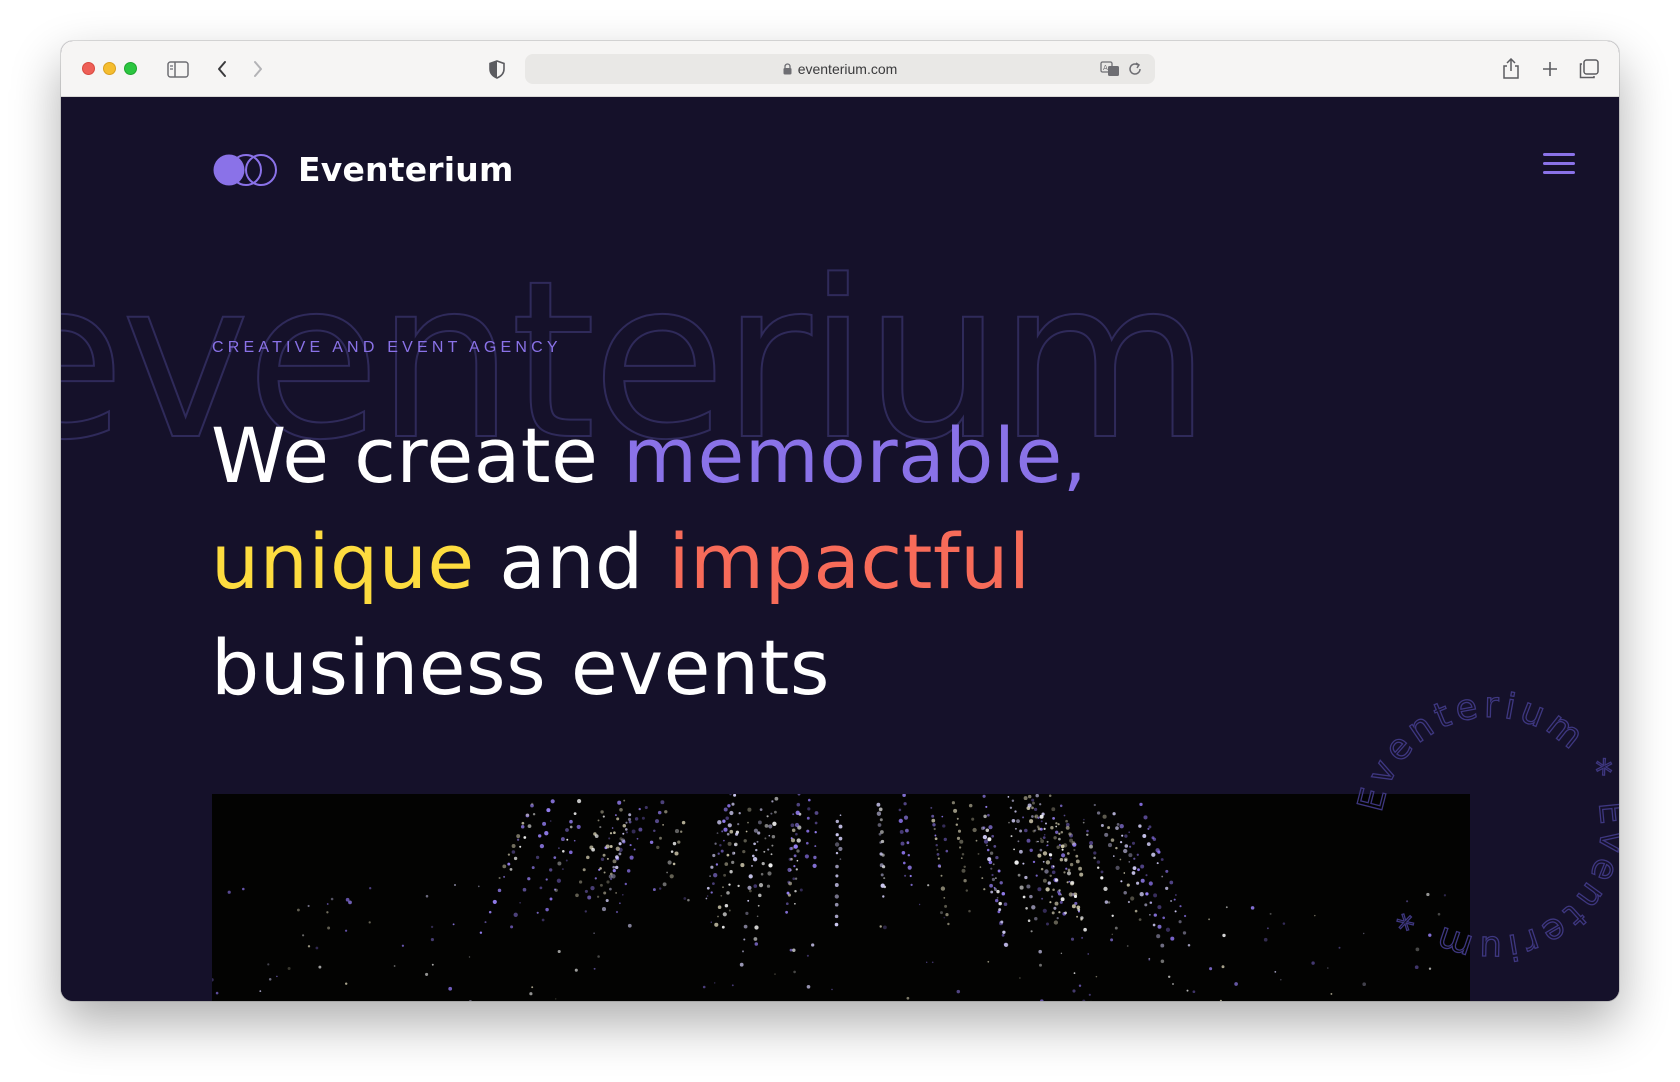 Image resolution: width=1680 pixels, height=1082 pixels. What do you see at coordinates (1511, 69) in the screenshot?
I see `share-icon` at bounding box center [1511, 69].